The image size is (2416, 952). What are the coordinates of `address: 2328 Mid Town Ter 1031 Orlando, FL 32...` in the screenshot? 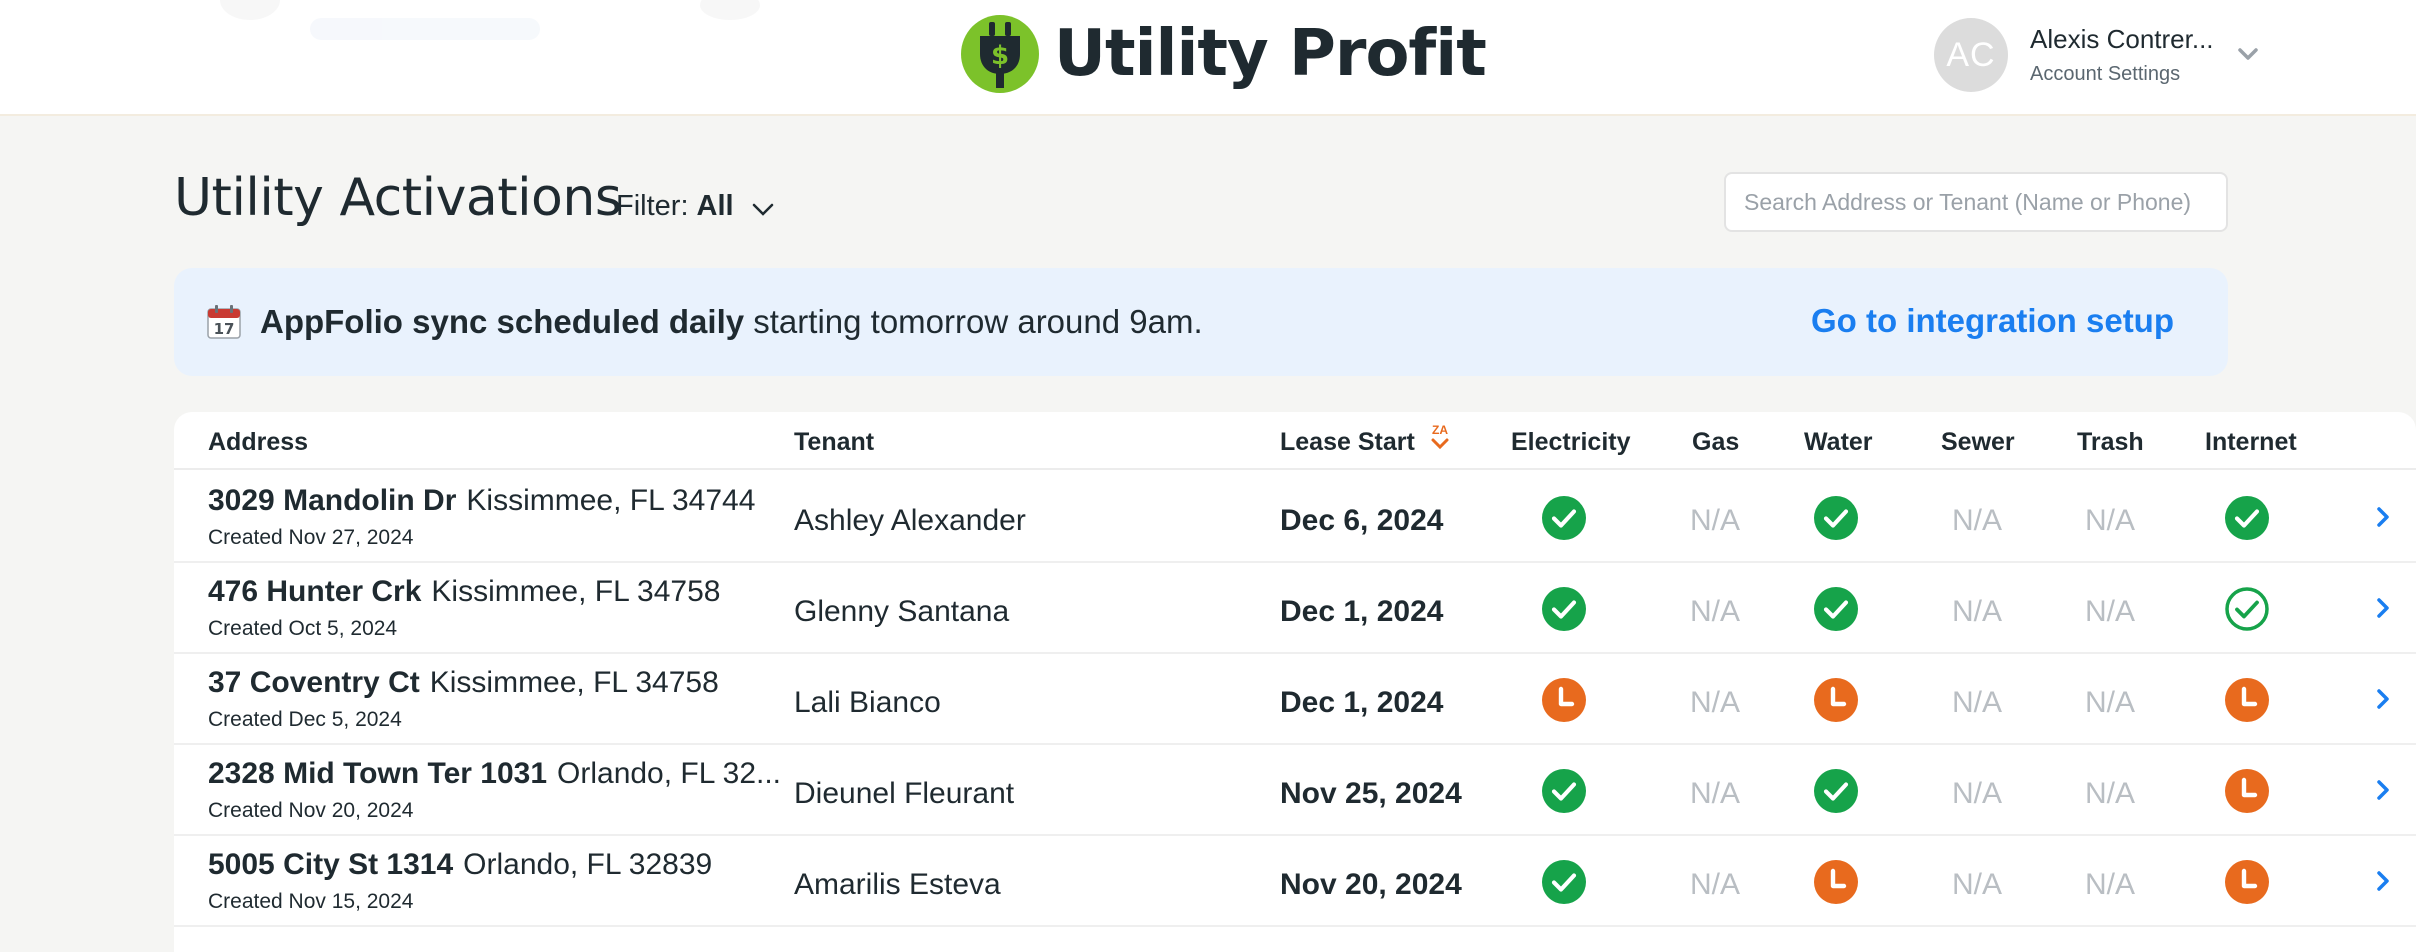 It's located at (494, 774).